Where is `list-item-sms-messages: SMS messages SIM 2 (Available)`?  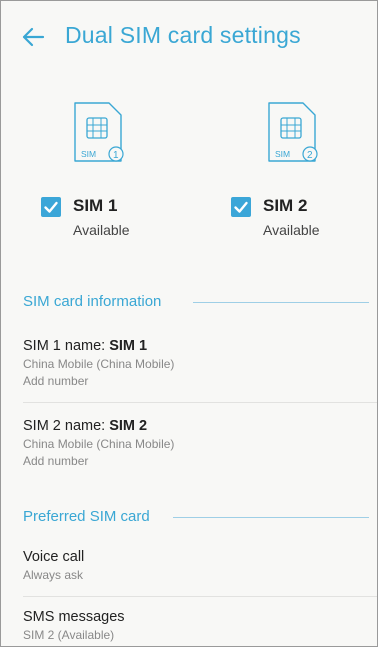 list-item-sms-messages: SMS messages SIM 2 (Available) is located at coordinates (198, 625).